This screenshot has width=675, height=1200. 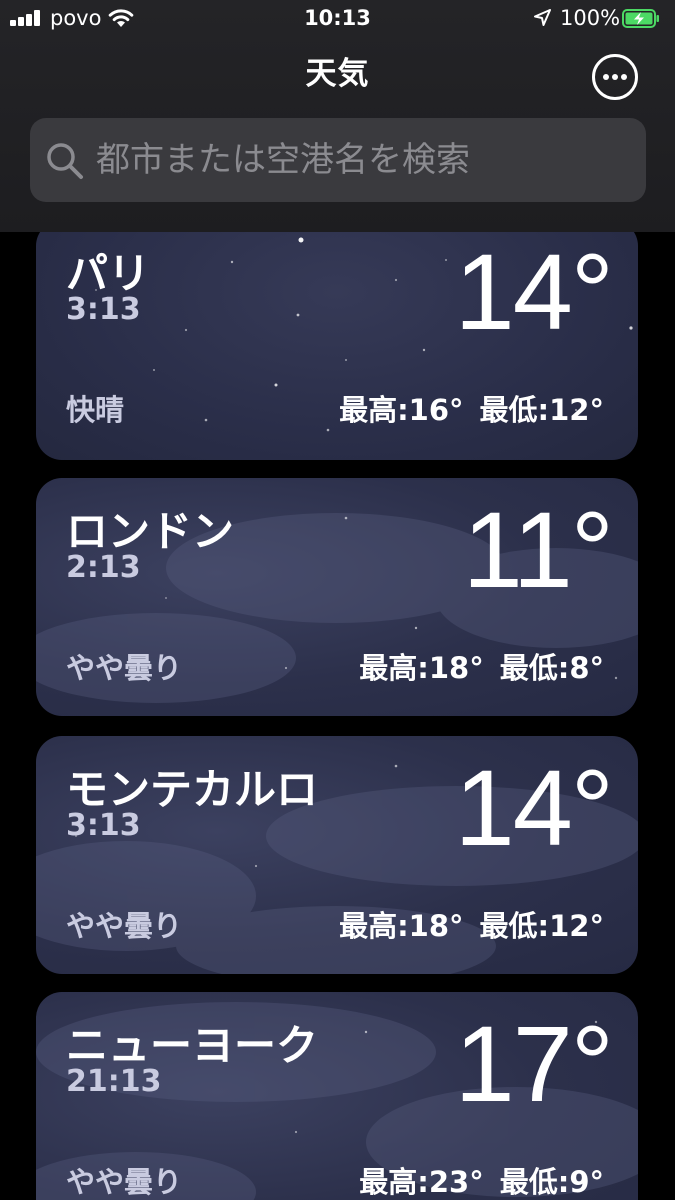 I want to click on battery-percentage: 100%, so click(x=590, y=18).